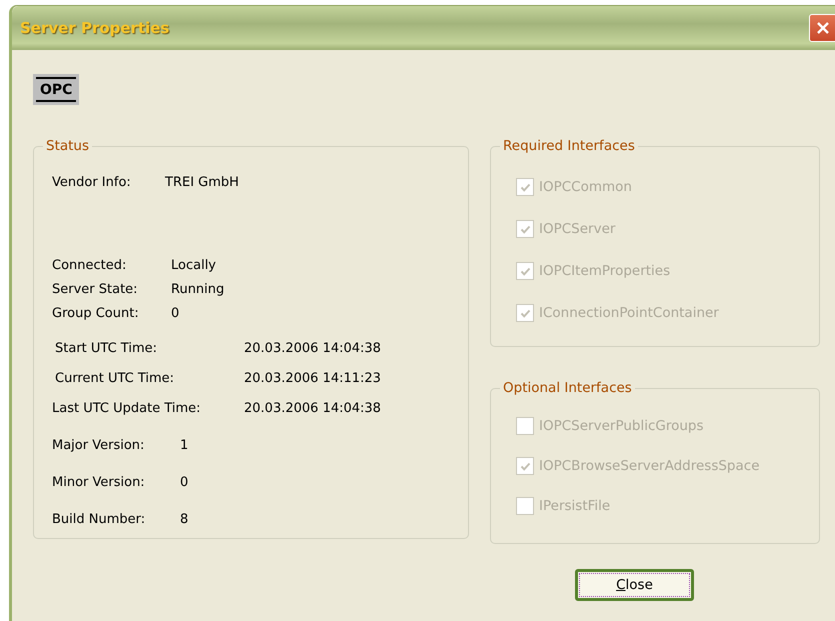  Describe the element at coordinates (577, 229) in the screenshot. I see `checkbox-label: IOPCServer` at that location.